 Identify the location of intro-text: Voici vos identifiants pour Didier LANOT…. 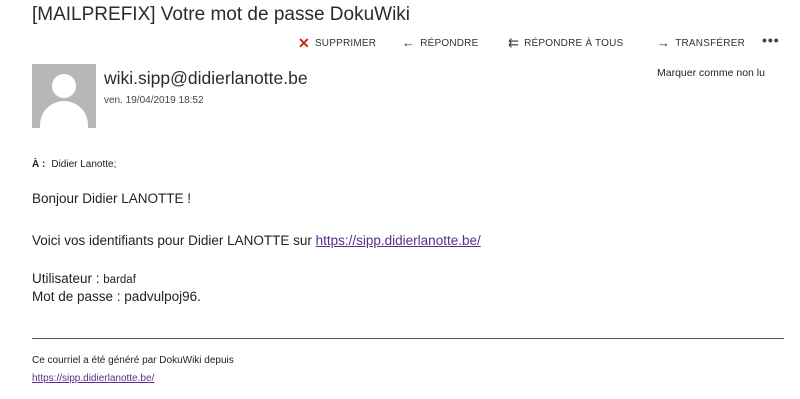
(174, 240).